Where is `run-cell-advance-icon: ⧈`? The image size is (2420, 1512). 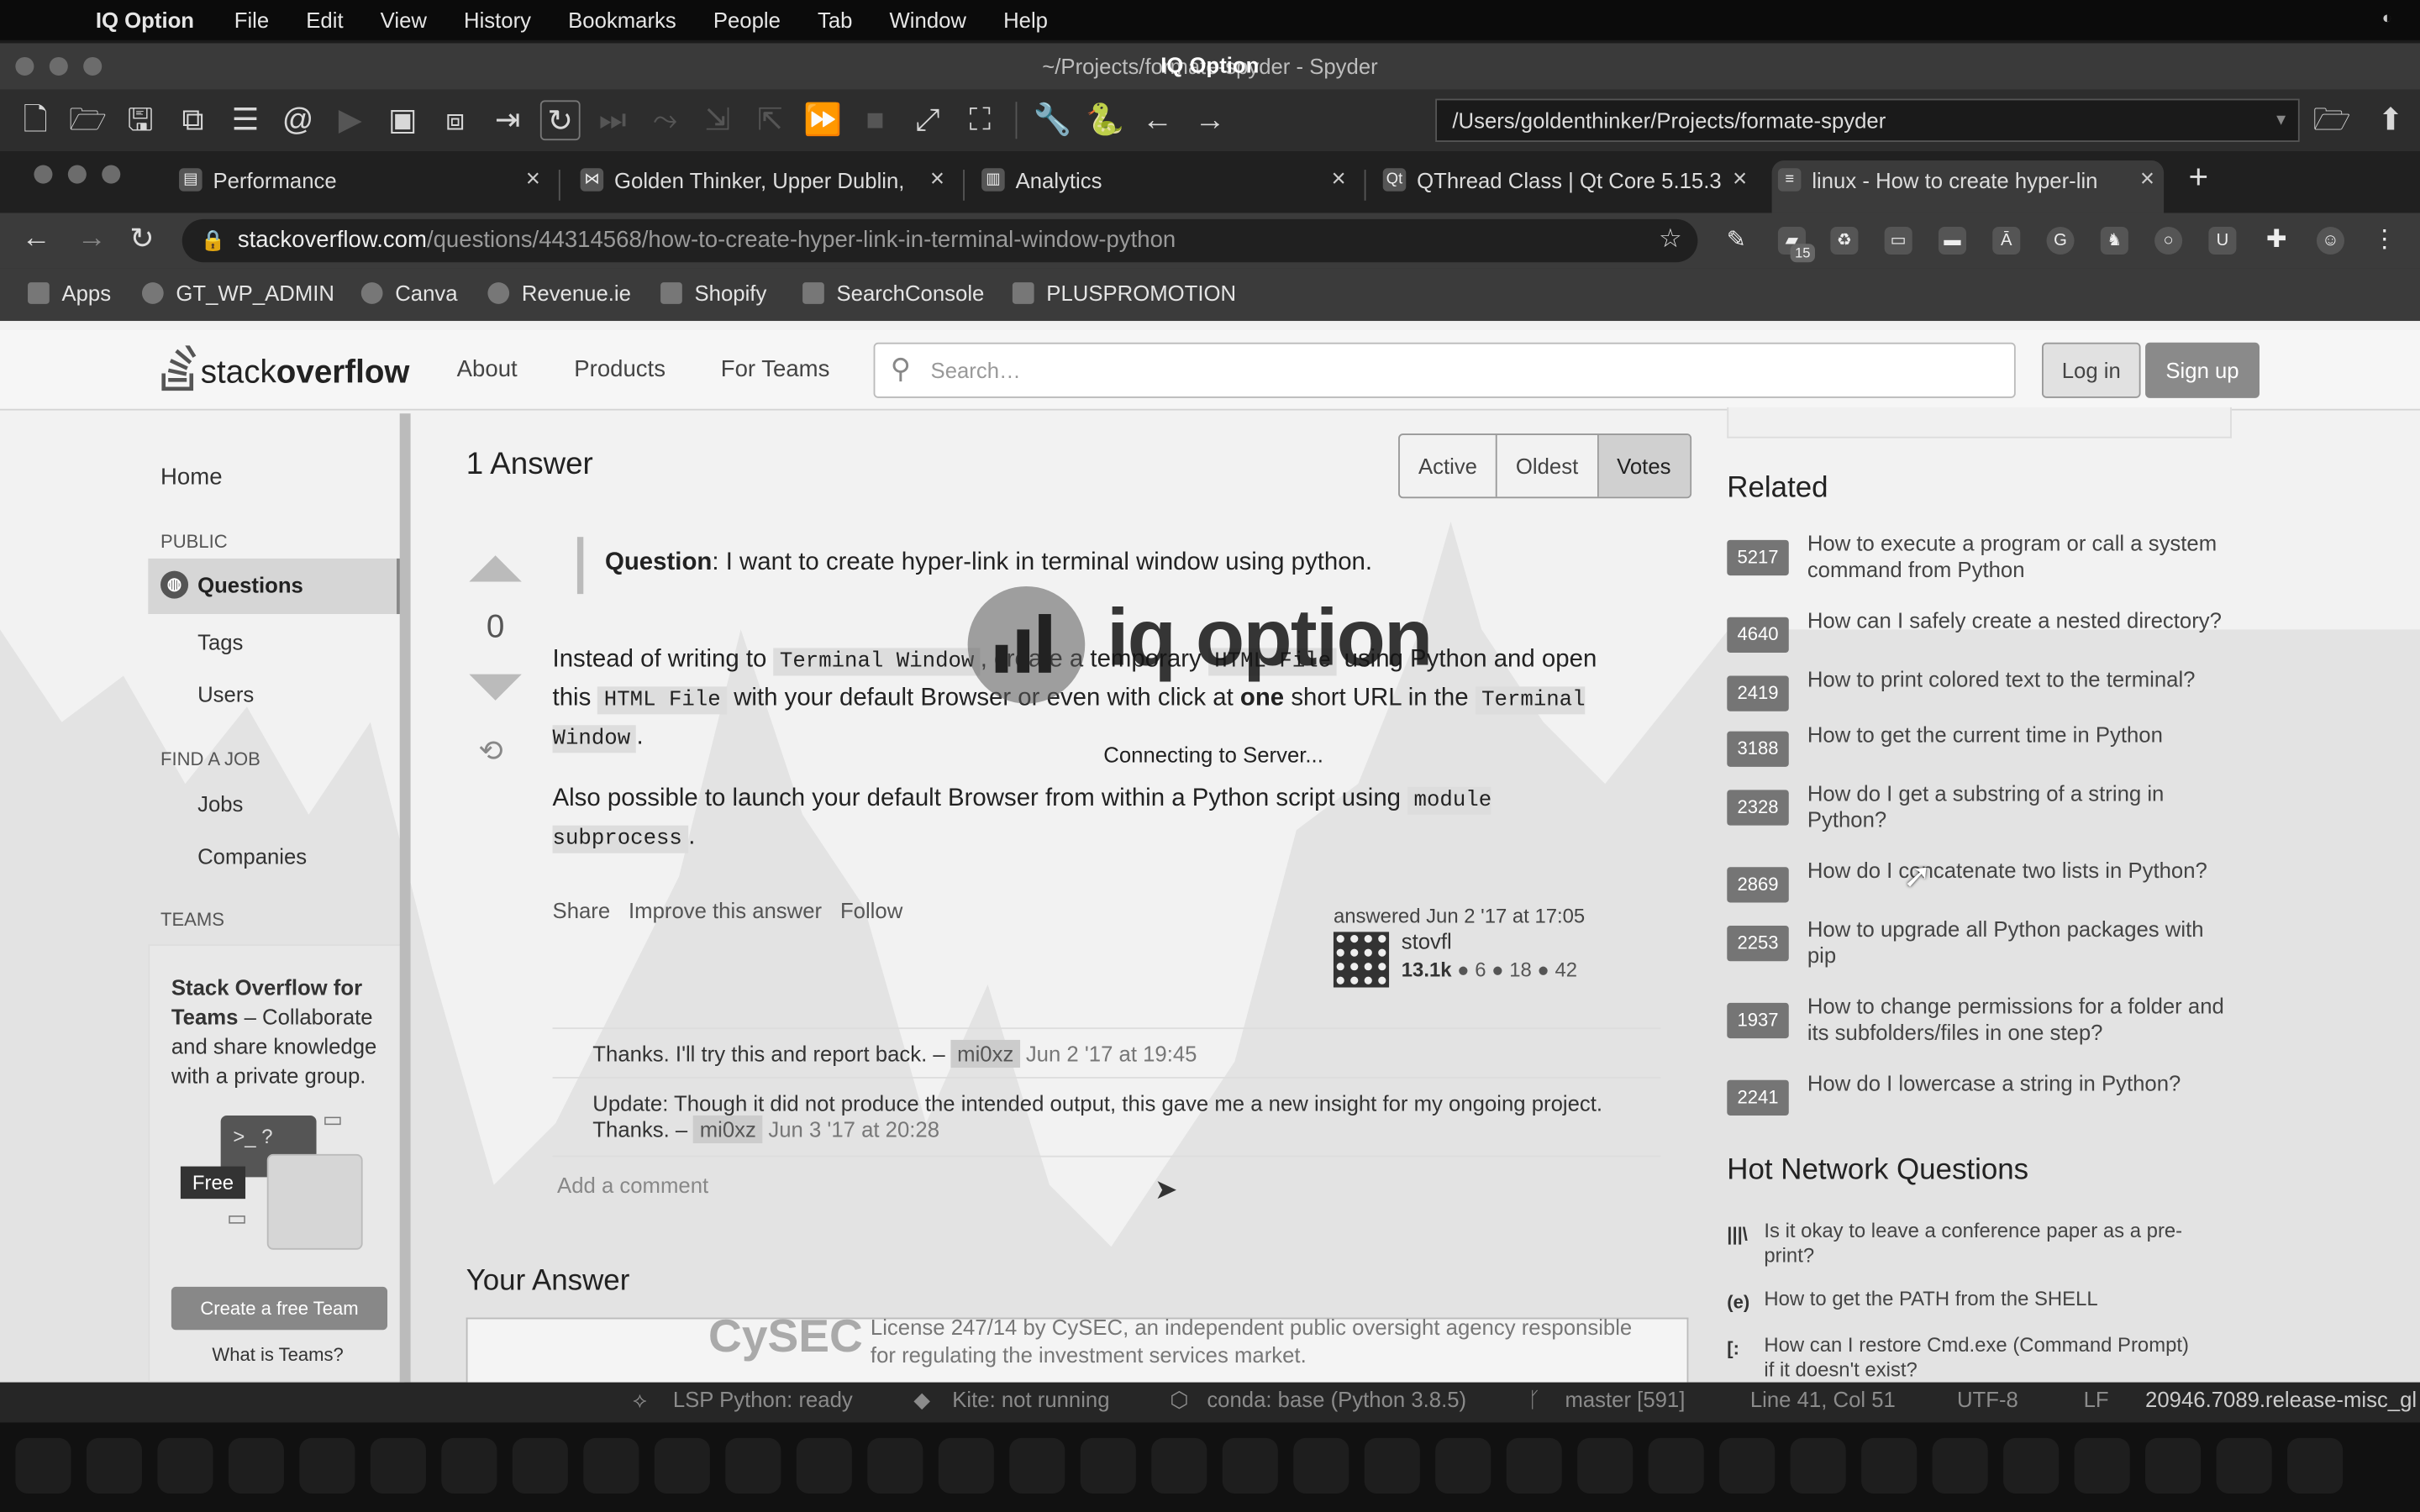
run-cell-advance-icon: ⧈ is located at coordinates (455, 120).